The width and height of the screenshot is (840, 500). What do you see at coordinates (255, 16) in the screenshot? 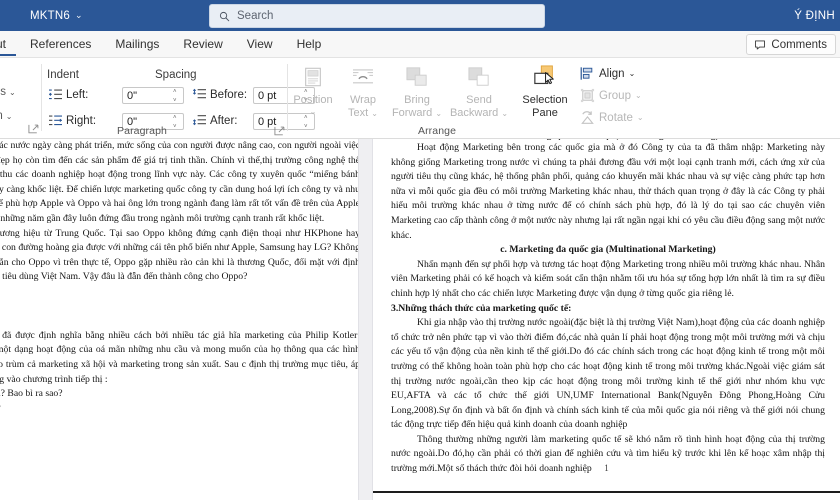
I see `search-placeholder: Search` at bounding box center [255, 16].